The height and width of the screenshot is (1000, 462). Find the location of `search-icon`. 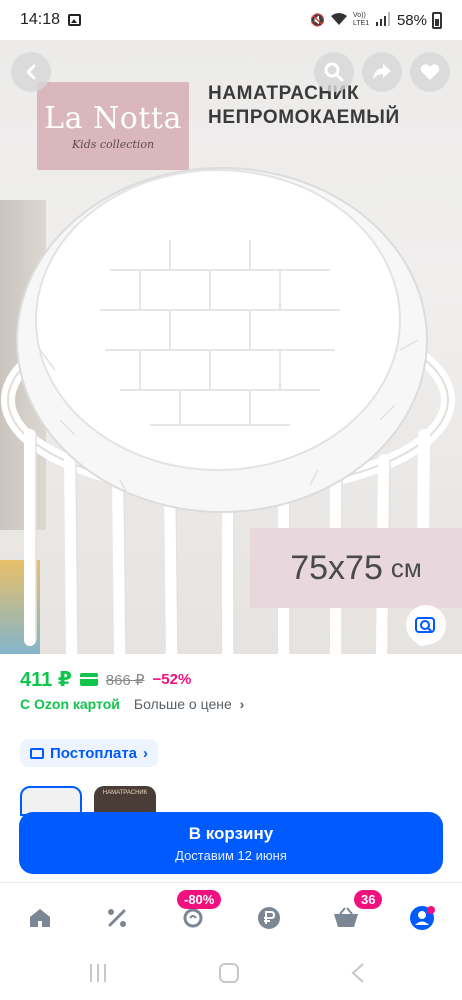

search-icon is located at coordinates (334, 72).